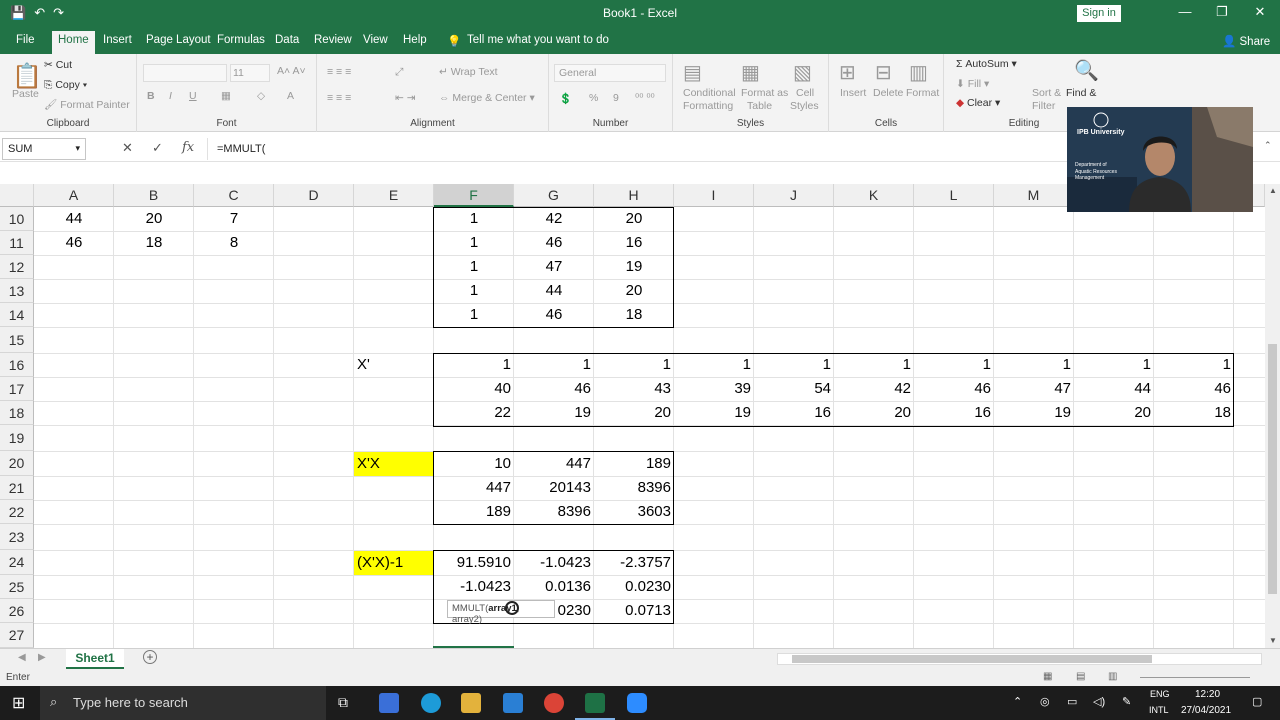 Image resolution: width=1280 pixels, height=720 pixels. Describe the element at coordinates (394, 464) in the screenshot. I see `cell-e20: X'X` at that location.